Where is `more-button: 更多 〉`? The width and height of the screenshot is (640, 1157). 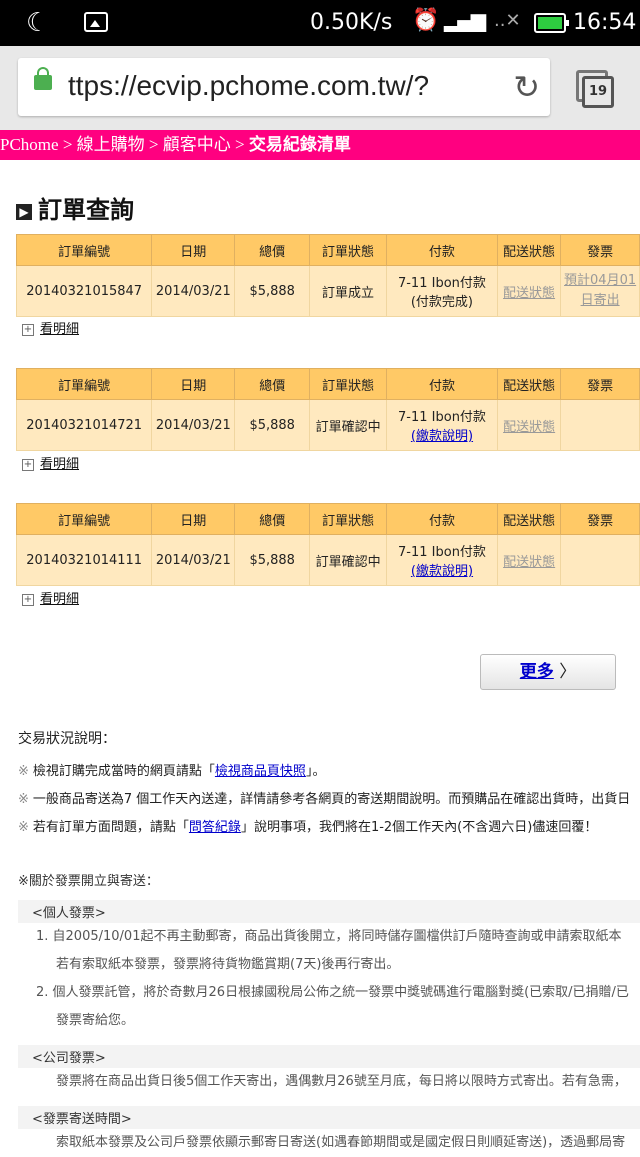 more-button: 更多 〉 is located at coordinates (548, 672).